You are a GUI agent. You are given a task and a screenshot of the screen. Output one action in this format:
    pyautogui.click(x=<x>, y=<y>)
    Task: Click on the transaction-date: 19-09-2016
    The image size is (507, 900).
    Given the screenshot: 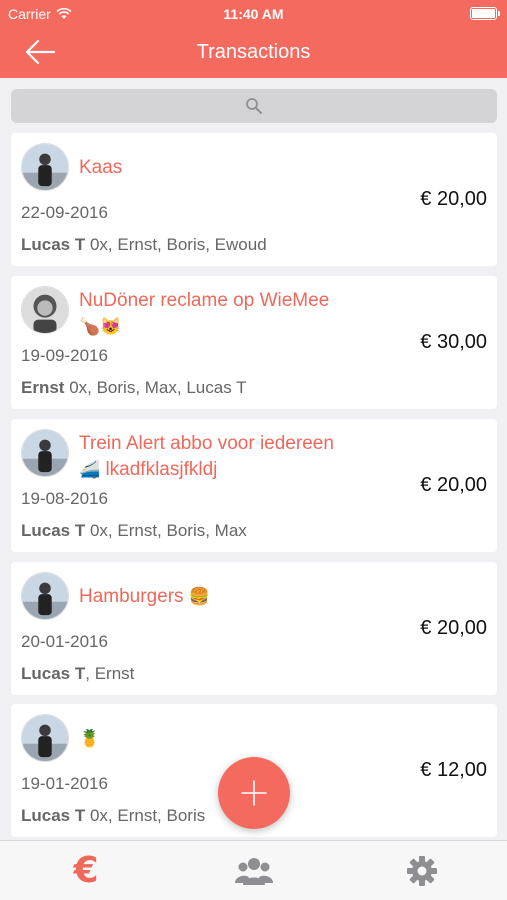 What is the action you would take?
    pyautogui.click(x=64, y=355)
    